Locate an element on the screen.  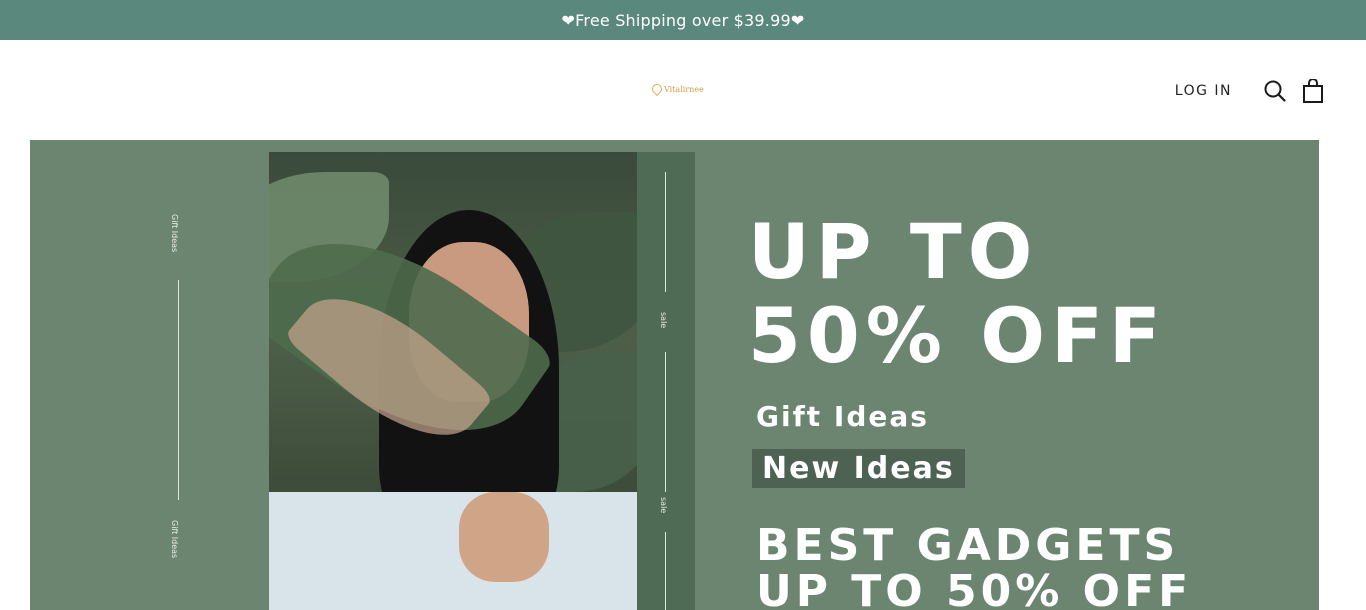
hero-side-column: Gift Ideas Gift Ideas is located at coordinates (180, 390).